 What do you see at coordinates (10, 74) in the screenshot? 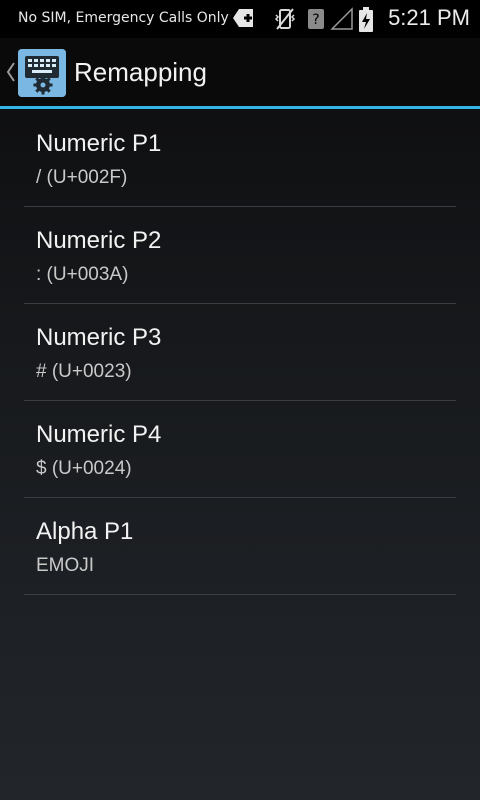
I see `chevron-left-icon` at bounding box center [10, 74].